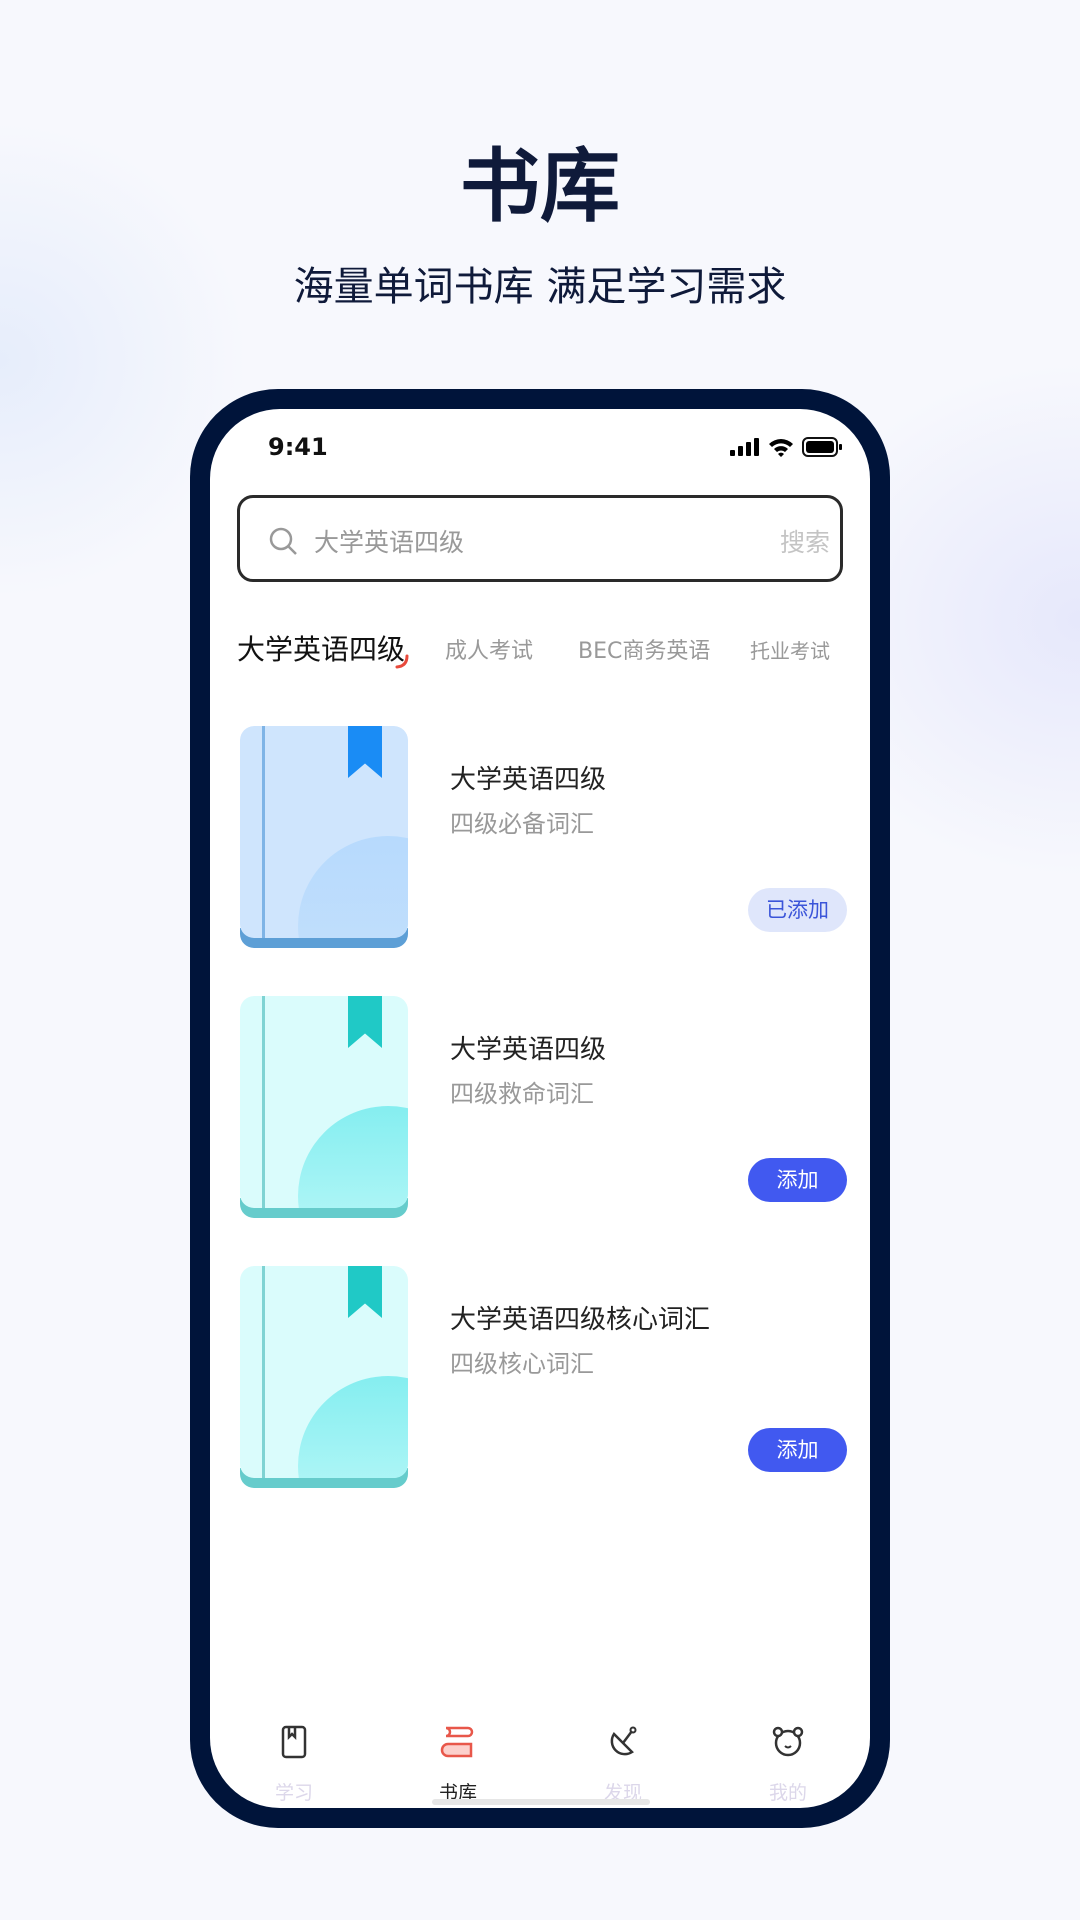  What do you see at coordinates (822, 447) in the screenshot?
I see `battery-icon` at bounding box center [822, 447].